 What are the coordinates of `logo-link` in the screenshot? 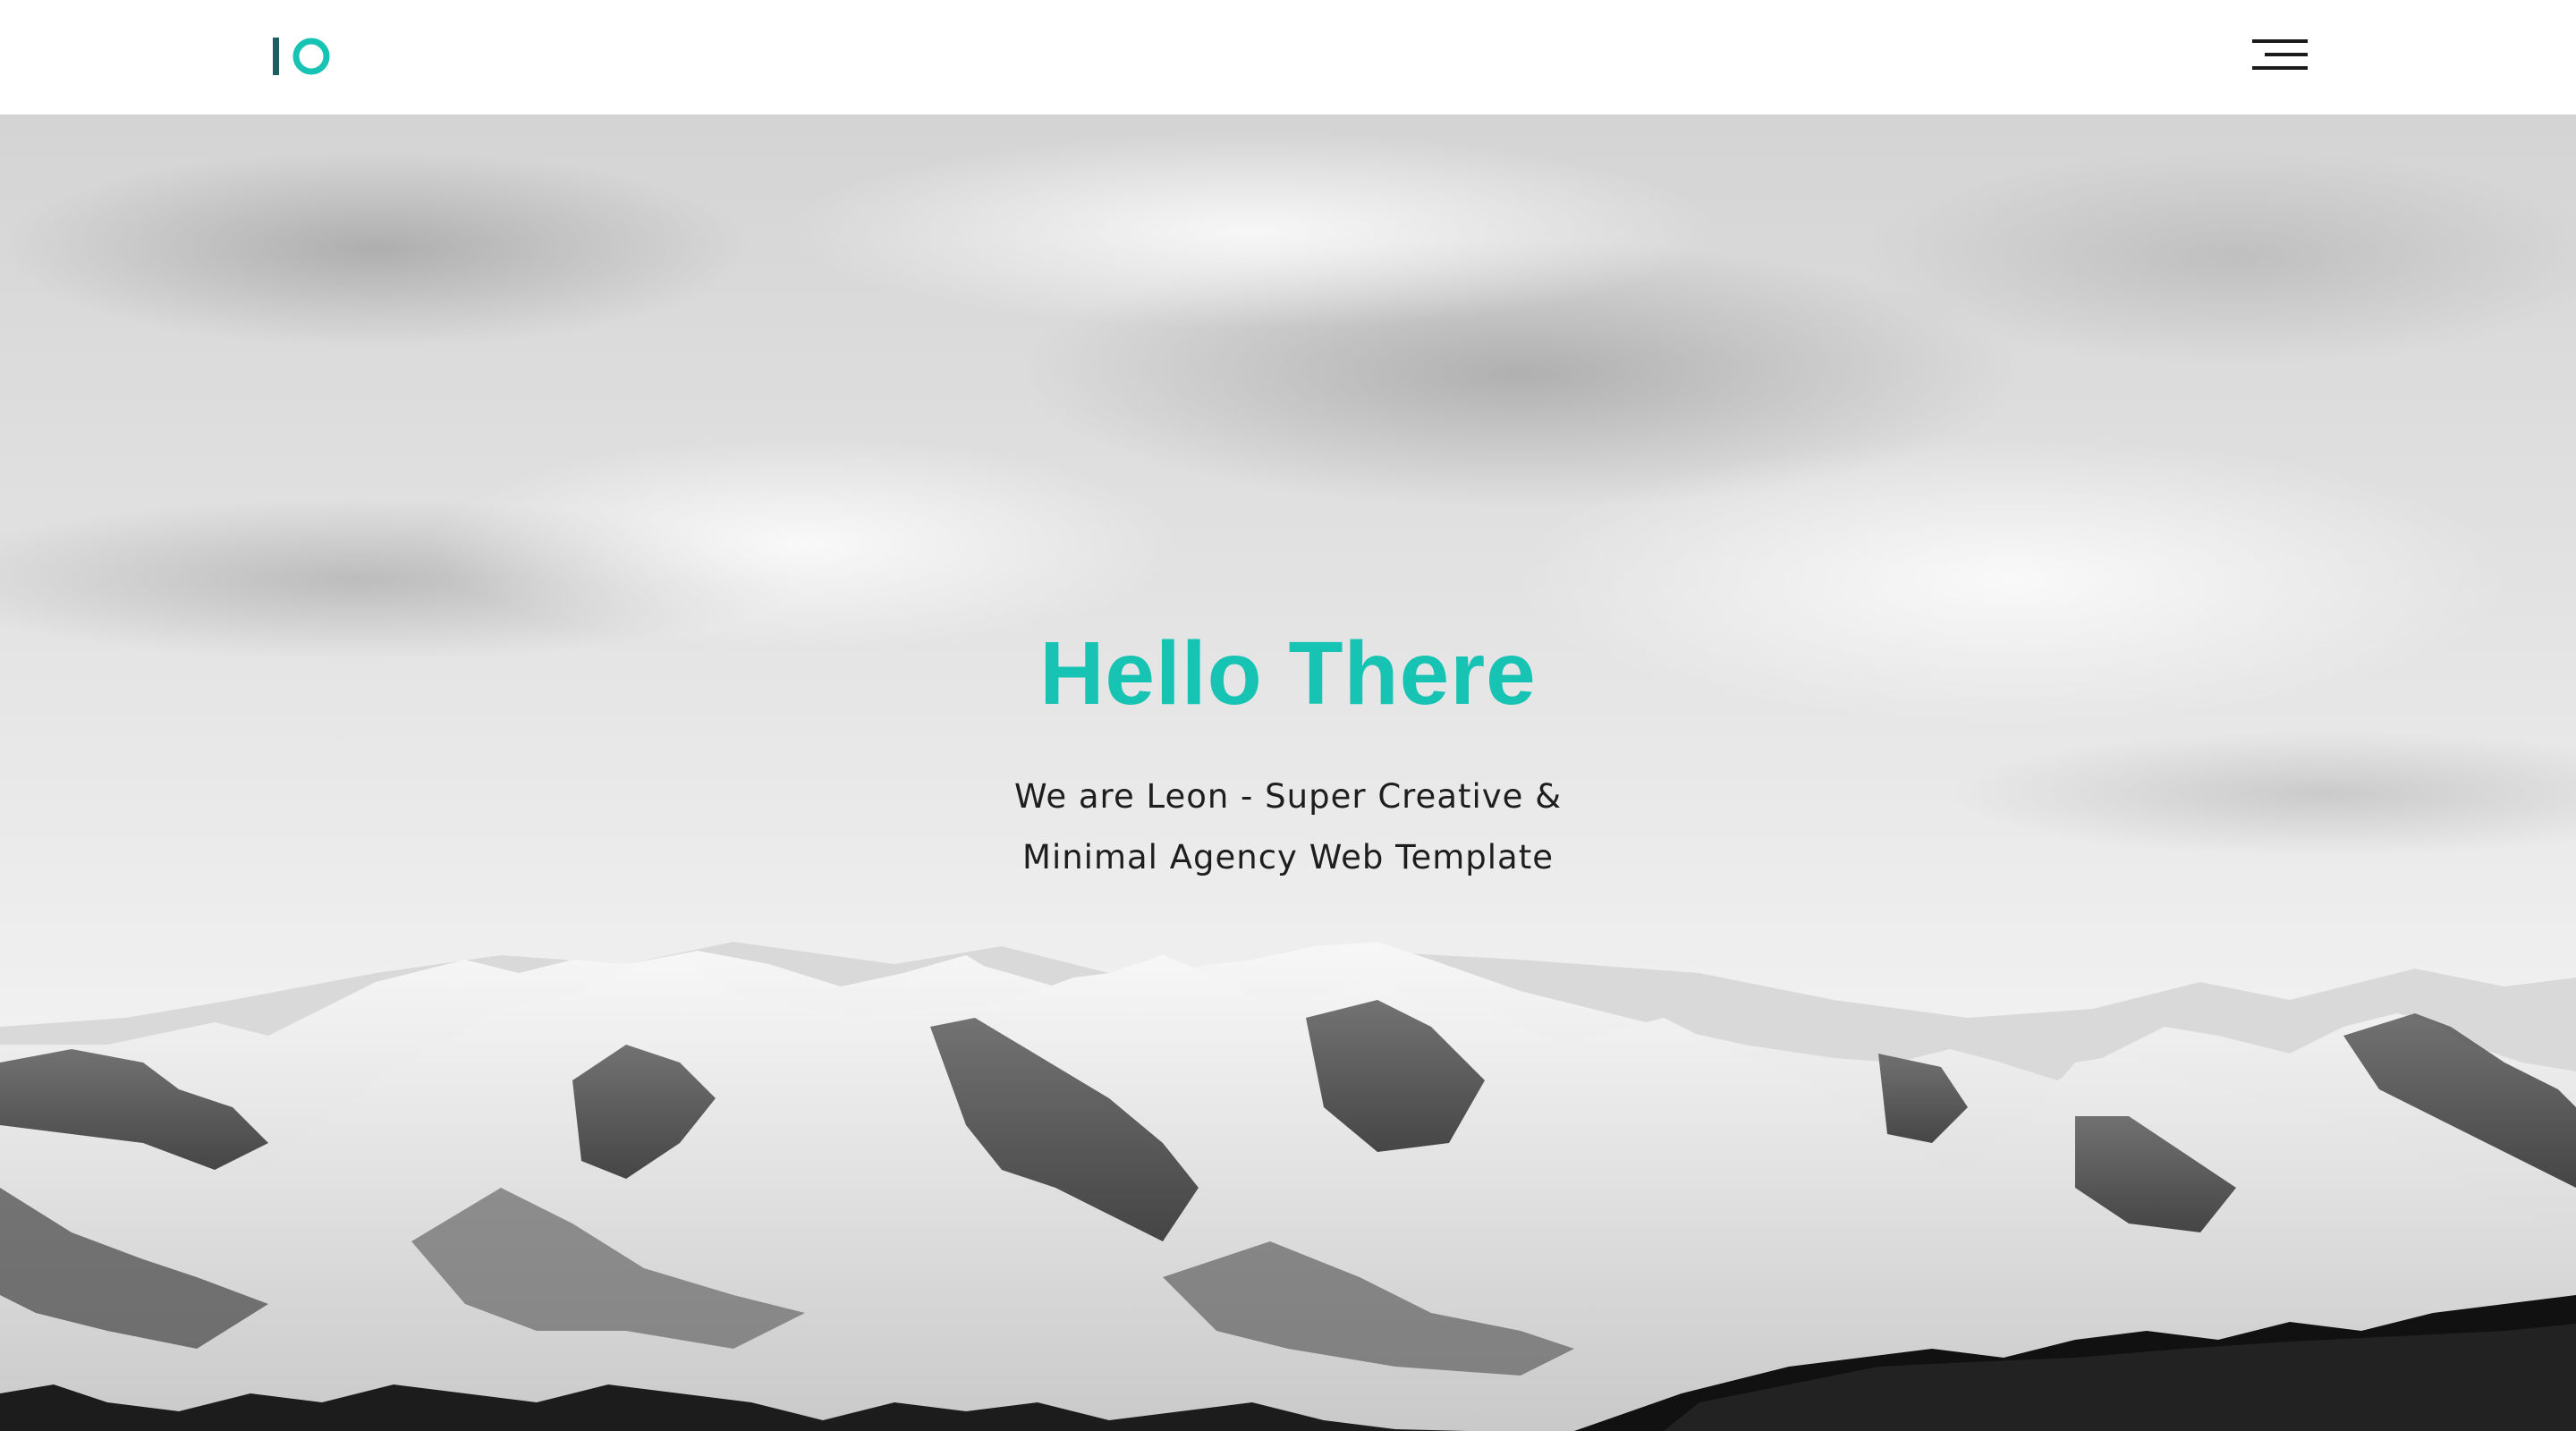 It's located at (301, 57).